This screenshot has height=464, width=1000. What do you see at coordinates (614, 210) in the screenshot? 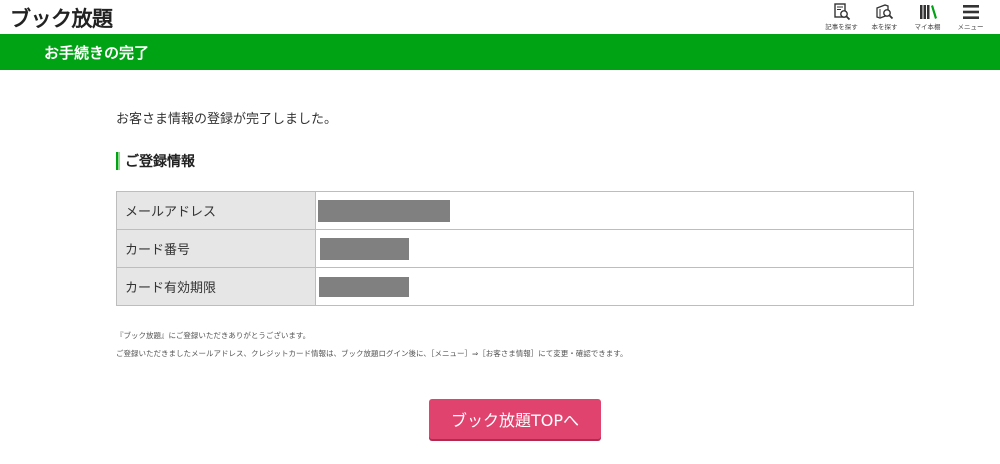
I see `email-value` at bounding box center [614, 210].